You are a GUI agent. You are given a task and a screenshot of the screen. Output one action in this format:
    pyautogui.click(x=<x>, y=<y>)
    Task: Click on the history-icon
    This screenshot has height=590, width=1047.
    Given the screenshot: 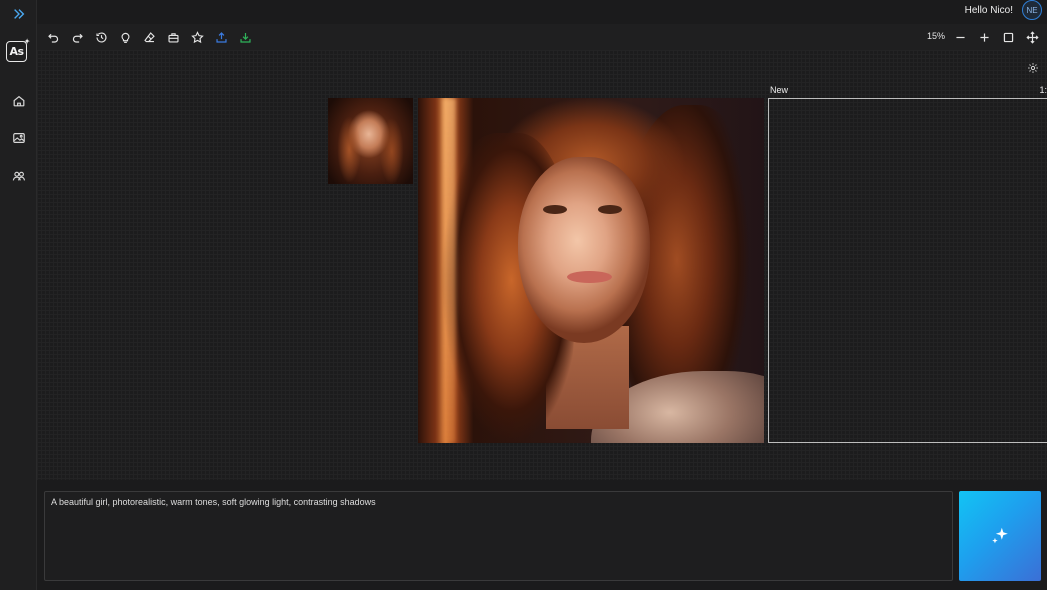 What is the action you would take?
    pyautogui.click(x=101, y=37)
    